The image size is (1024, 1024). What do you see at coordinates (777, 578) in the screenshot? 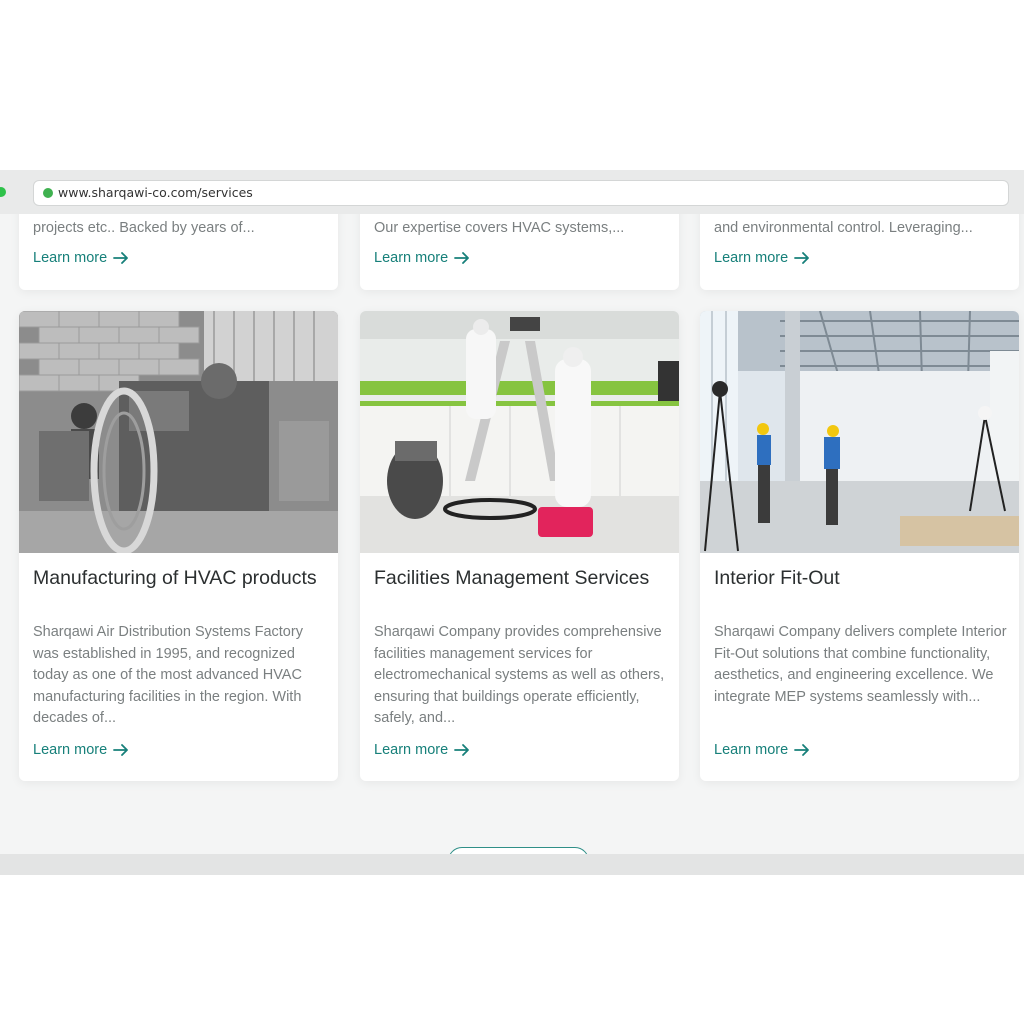
I see `card-title: Interior Fit-Out` at bounding box center [777, 578].